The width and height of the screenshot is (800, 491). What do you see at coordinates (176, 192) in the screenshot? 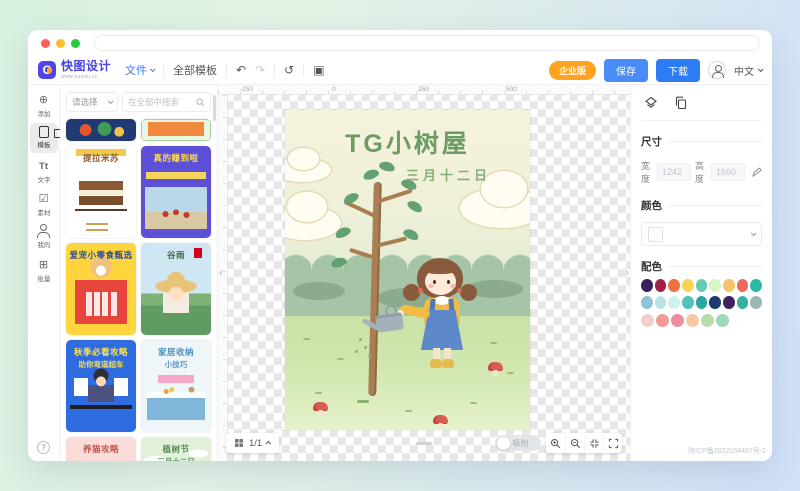
I see `template-thumbnail: 真的赚到啦` at bounding box center [176, 192].